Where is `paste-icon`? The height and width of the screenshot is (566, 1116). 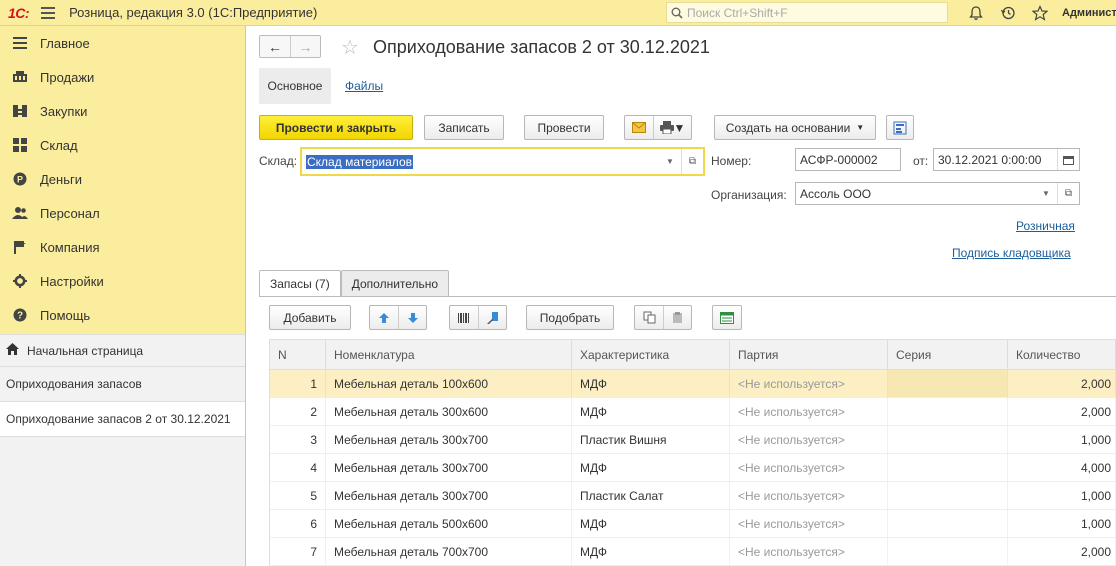
paste-icon is located at coordinates (677, 317).